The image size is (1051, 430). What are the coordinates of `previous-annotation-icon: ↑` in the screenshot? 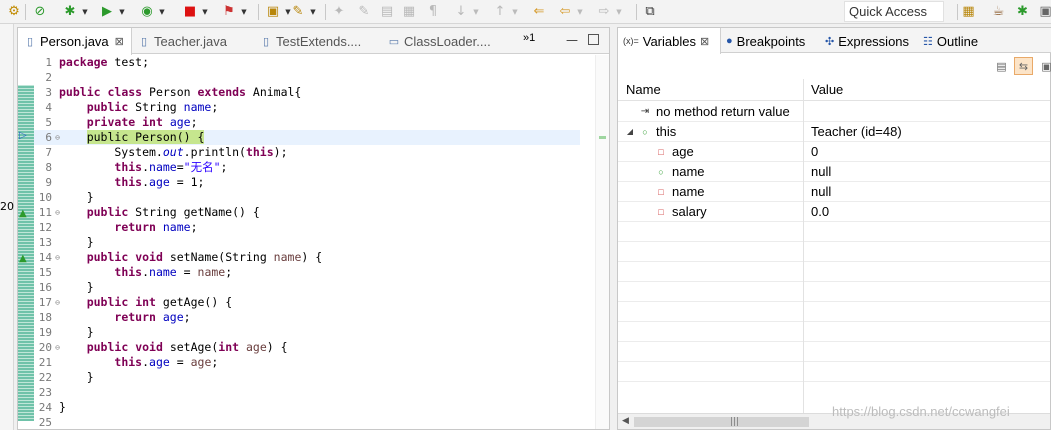 It's located at (500, 12).